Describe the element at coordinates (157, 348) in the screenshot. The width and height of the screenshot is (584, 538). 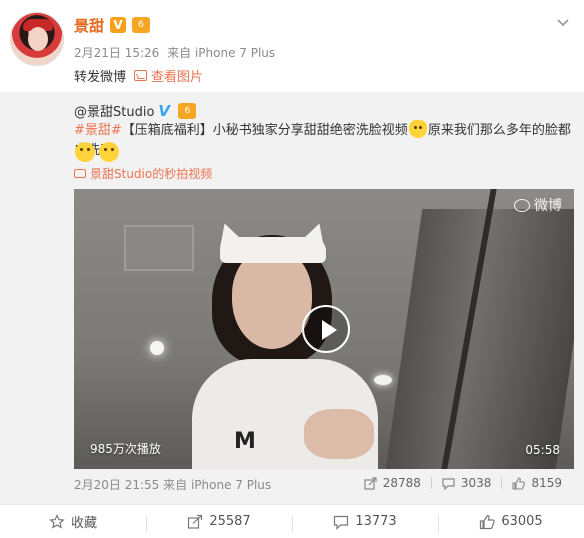
I see `ceiling-light` at that location.